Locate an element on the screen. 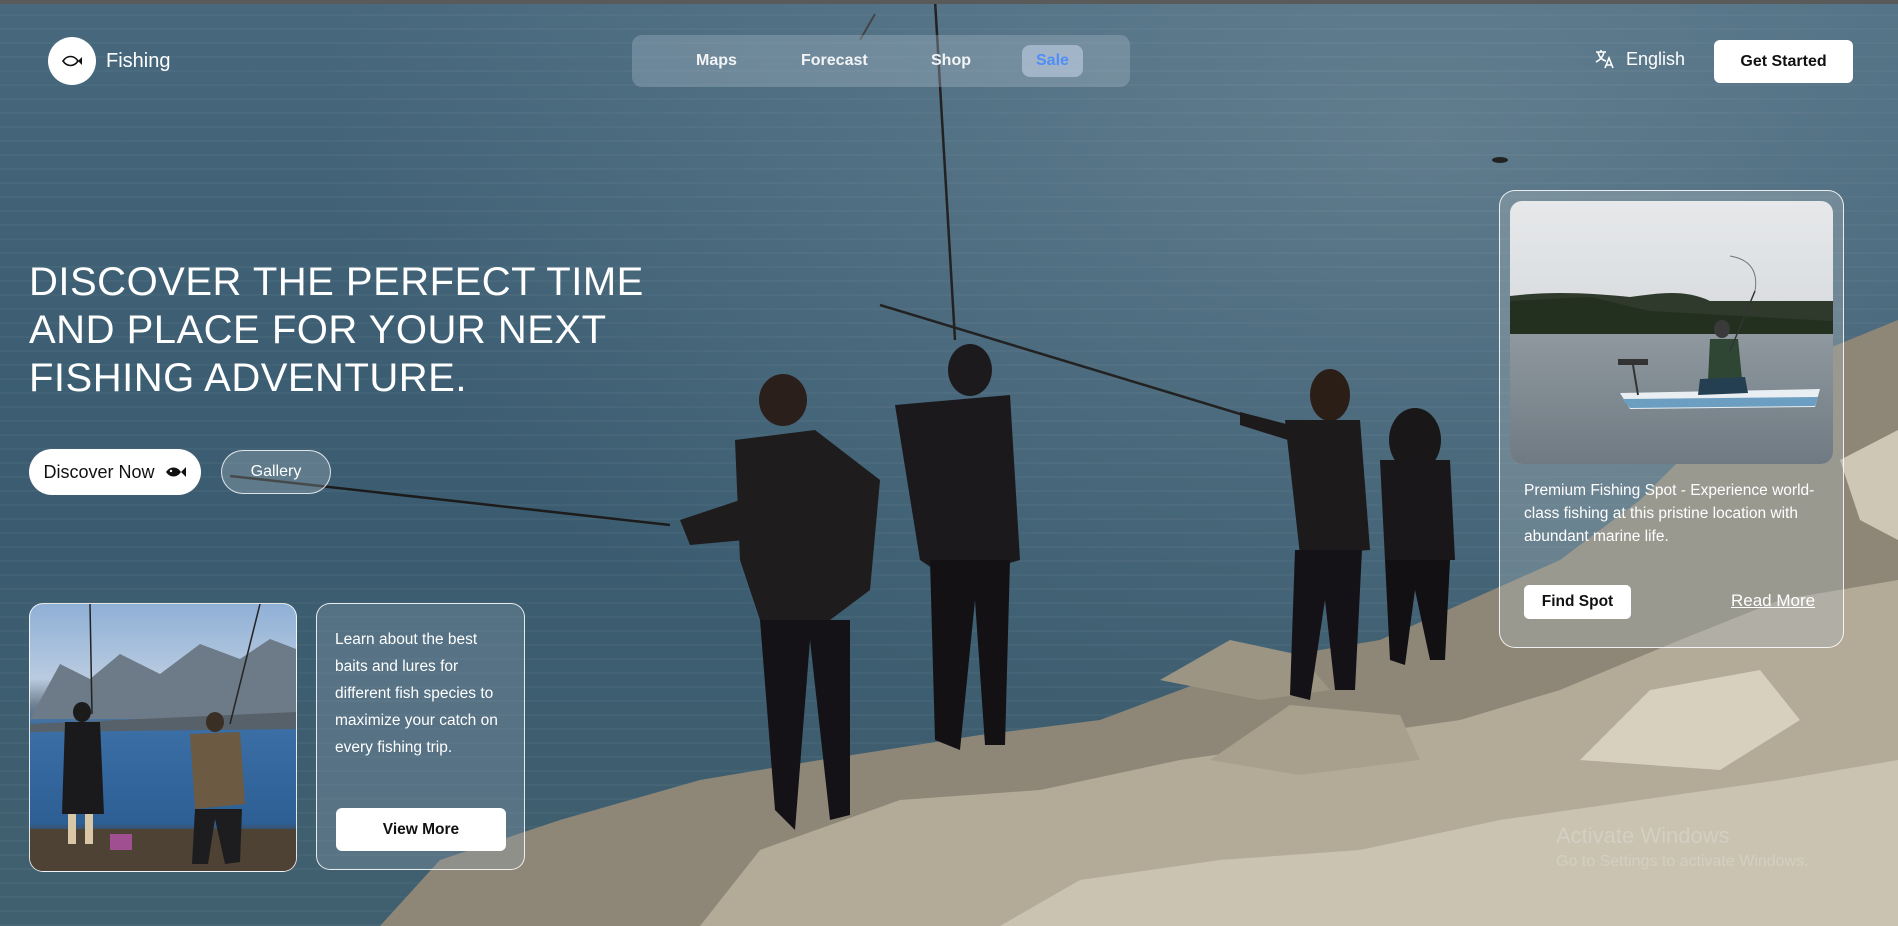  nav-item-sale: Sale is located at coordinates (1052, 61).